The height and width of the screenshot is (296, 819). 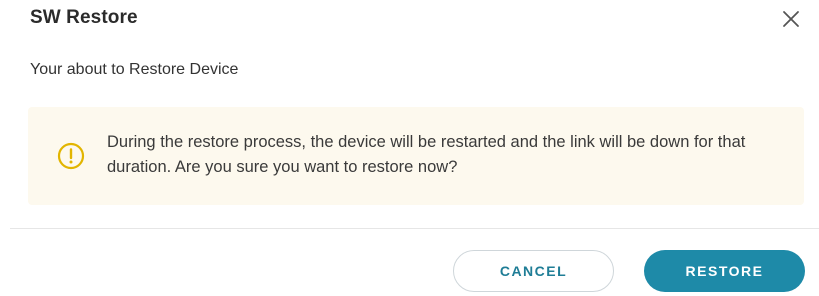 What do you see at coordinates (134, 69) in the screenshot?
I see `dialog-subtitle: Your about to Restore Device` at bounding box center [134, 69].